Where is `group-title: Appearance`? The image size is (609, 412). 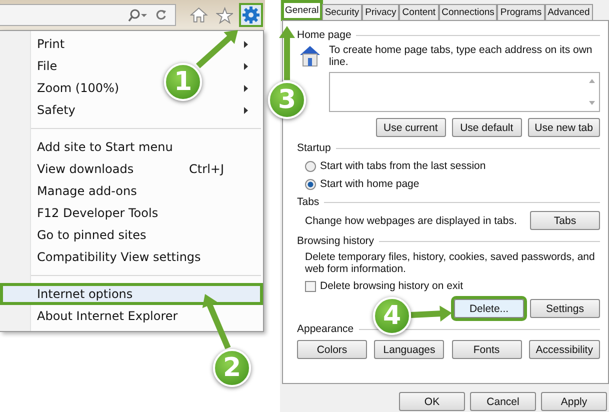
group-title: Appearance is located at coordinates (325, 329).